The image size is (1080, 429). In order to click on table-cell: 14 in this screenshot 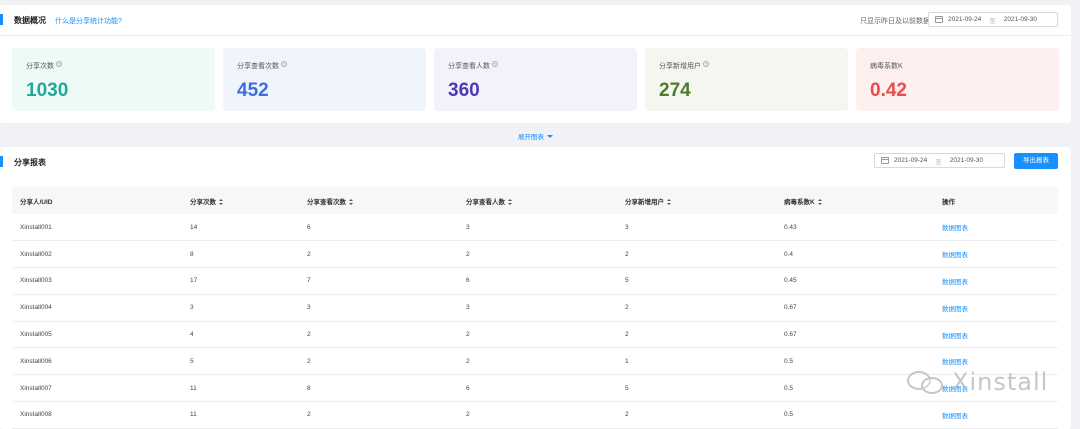, I will do `click(240, 228)`.